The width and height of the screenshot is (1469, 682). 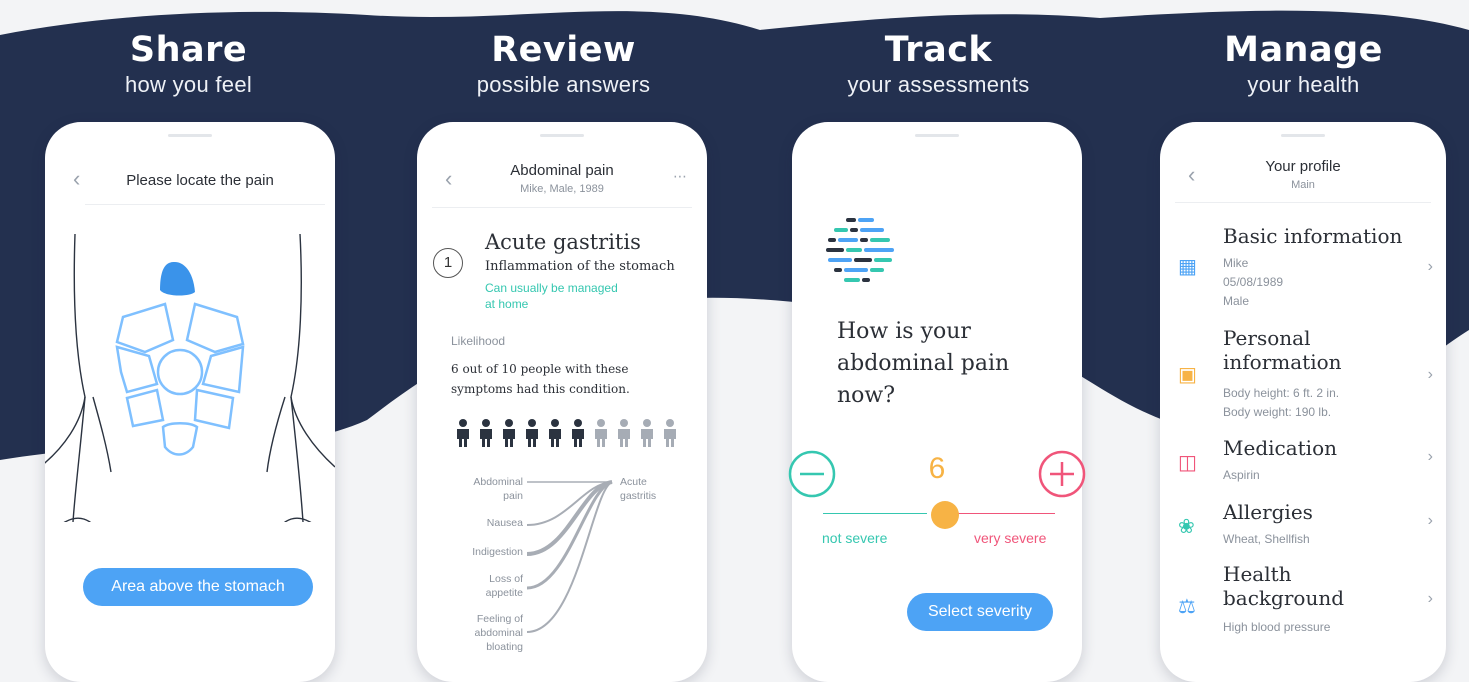 I want to click on profile-item-allergies: ❀ Allergies Wheat, Shellfish ›, so click(x=1308, y=530).